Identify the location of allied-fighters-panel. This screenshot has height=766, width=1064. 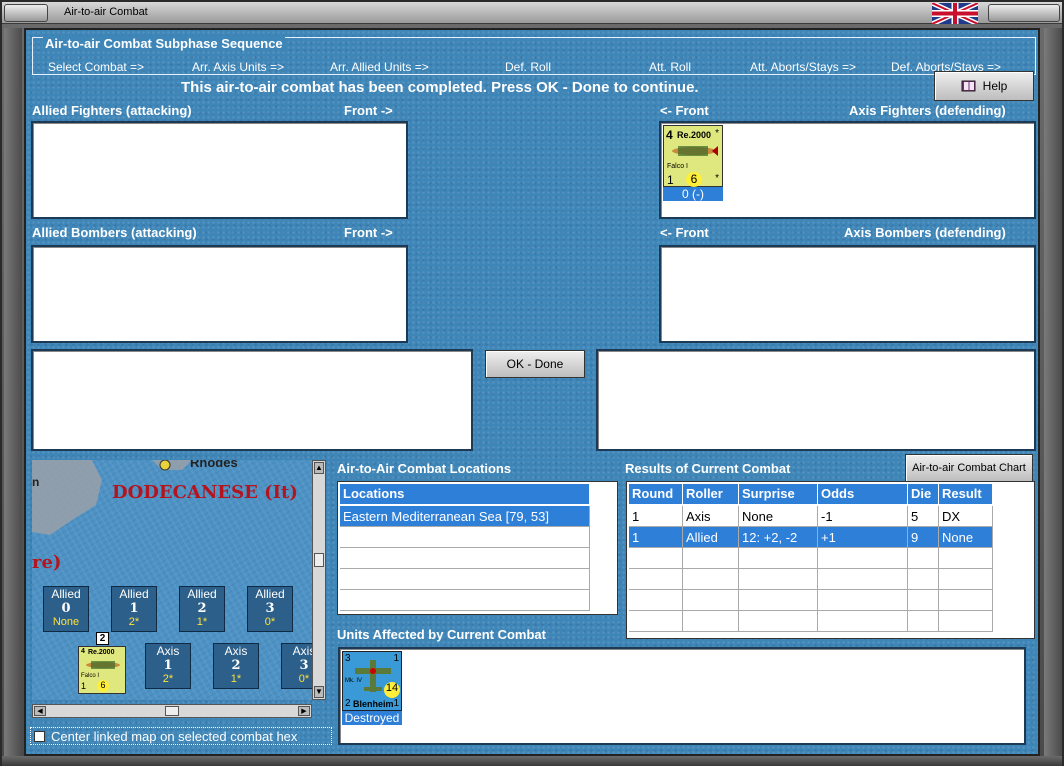
(219, 170).